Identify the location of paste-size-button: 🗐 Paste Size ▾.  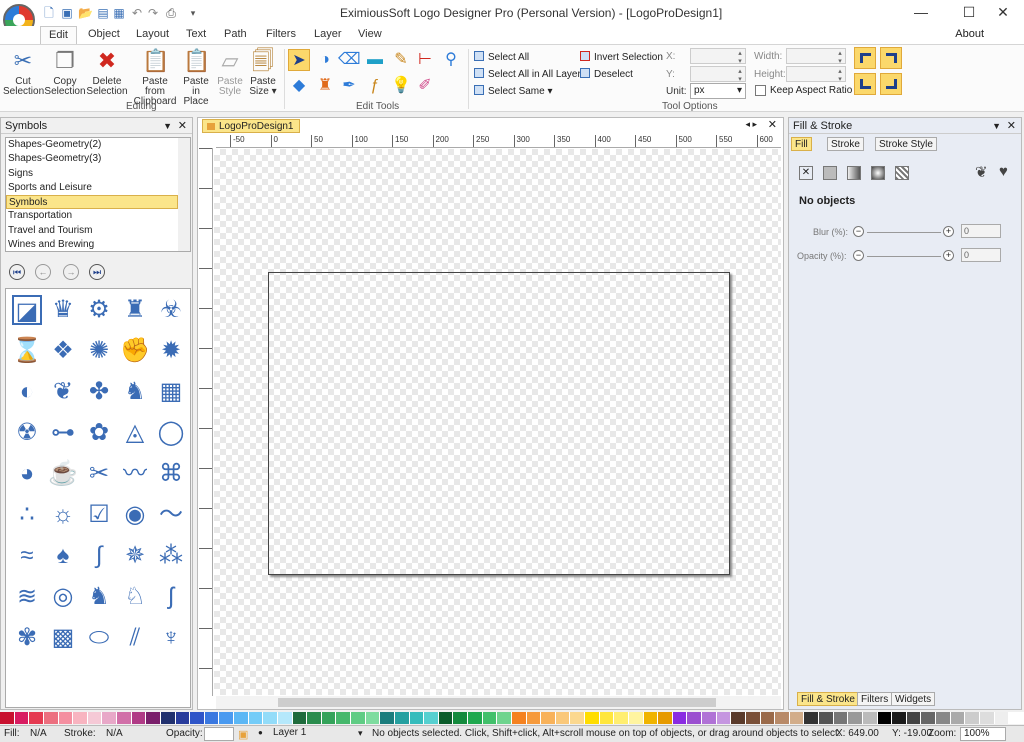
(263, 72).